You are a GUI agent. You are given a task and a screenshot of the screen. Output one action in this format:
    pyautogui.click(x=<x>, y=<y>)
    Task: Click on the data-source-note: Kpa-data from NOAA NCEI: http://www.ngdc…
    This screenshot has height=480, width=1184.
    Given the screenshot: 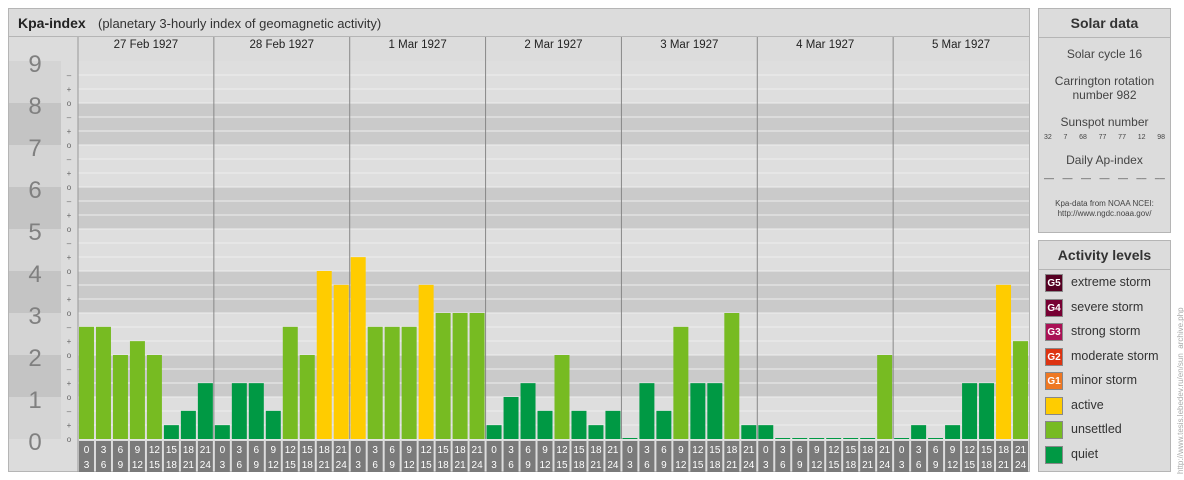 What is the action you would take?
    pyautogui.click(x=1104, y=209)
    